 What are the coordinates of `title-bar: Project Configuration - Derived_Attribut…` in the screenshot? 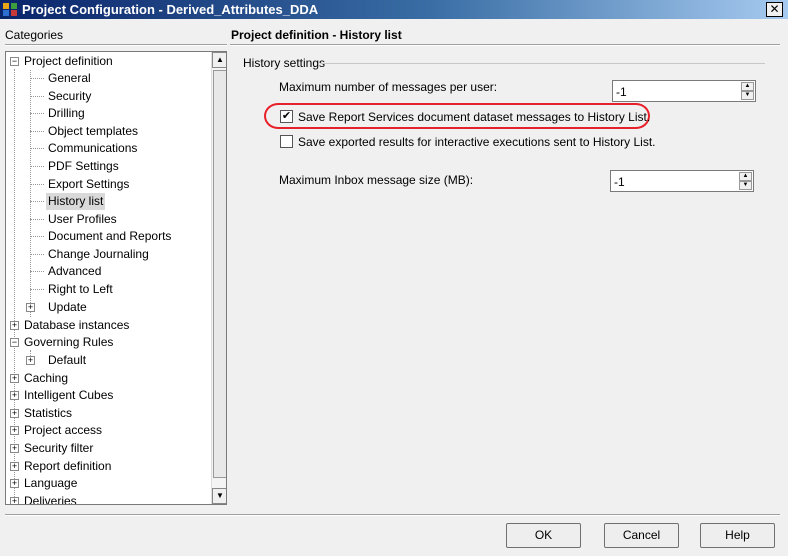 It's located at (394, 9).